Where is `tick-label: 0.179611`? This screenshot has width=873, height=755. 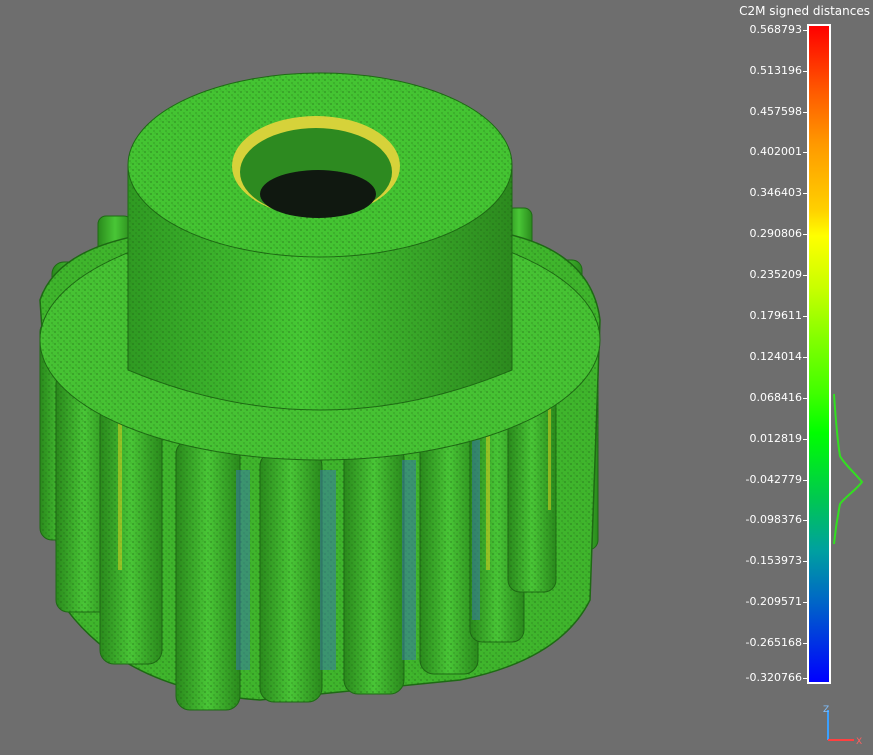 tick-label: 0.179611 is located at coordinates (748, 316).